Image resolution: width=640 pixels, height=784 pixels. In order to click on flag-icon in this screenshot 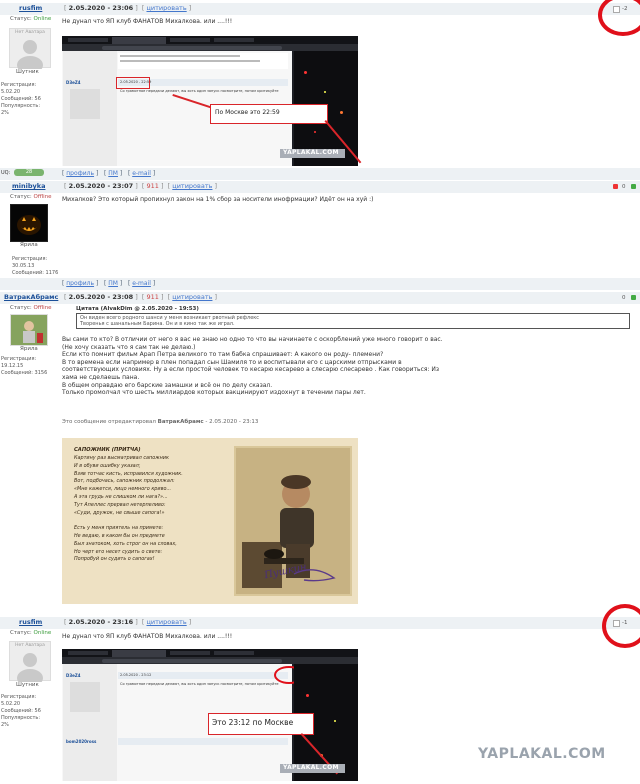, I will do `click(615, 186)`.